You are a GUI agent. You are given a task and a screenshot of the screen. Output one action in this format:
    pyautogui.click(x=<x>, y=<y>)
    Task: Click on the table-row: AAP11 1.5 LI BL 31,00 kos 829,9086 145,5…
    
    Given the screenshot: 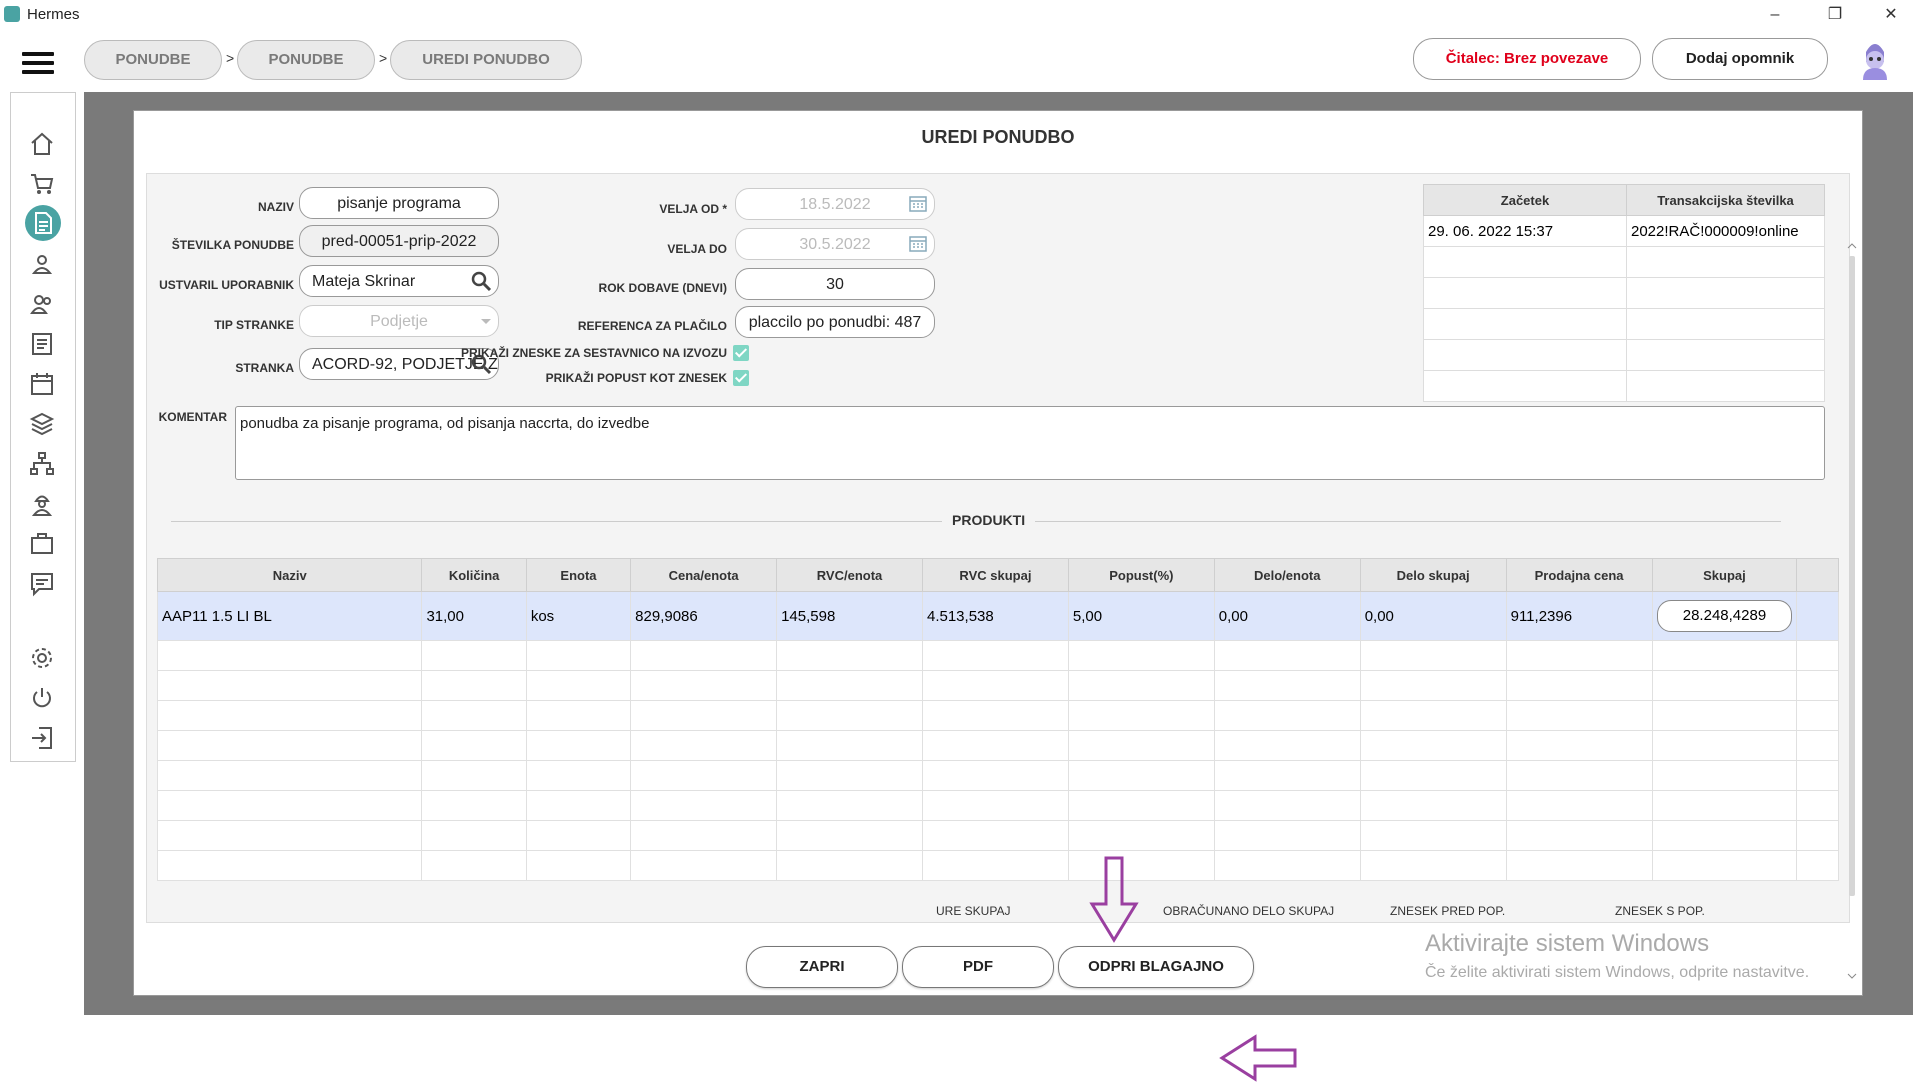 What is the action you would take?
    pyautogui.click(x=997, y=616)
    